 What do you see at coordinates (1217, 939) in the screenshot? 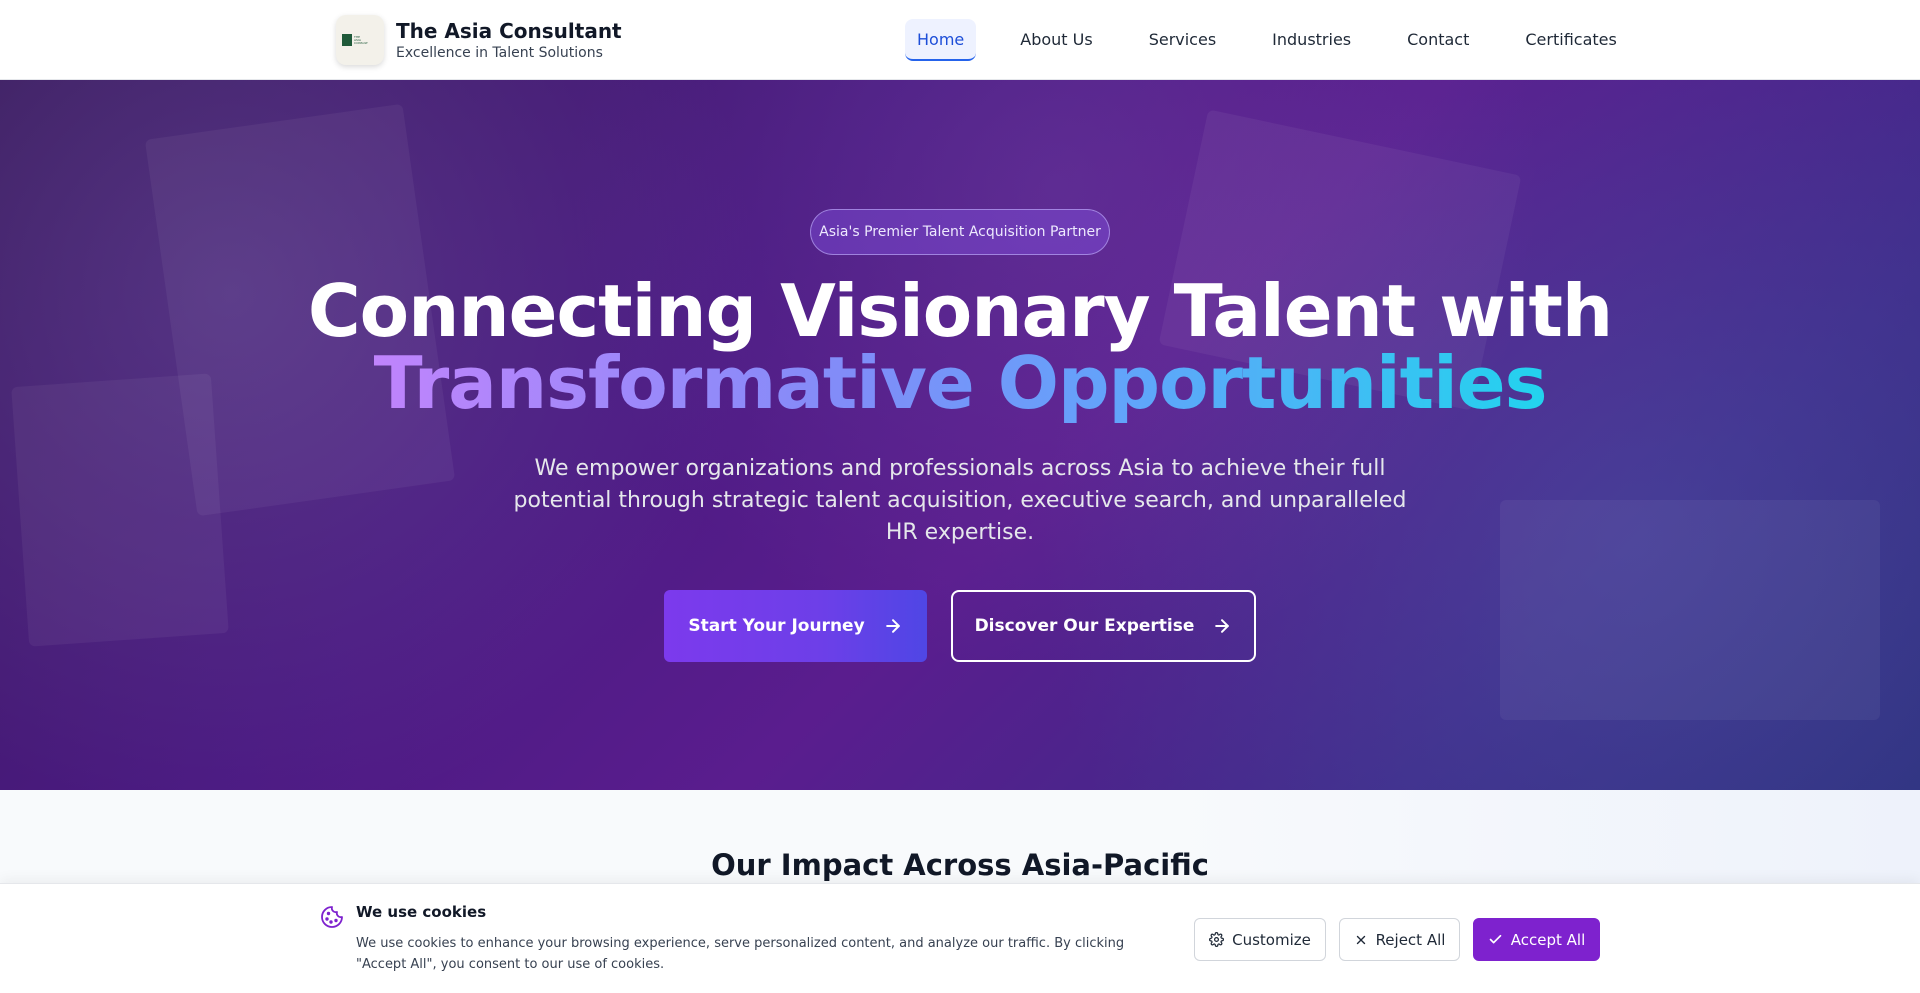
I see `gear-icon` at bounding box center [1217, 939].